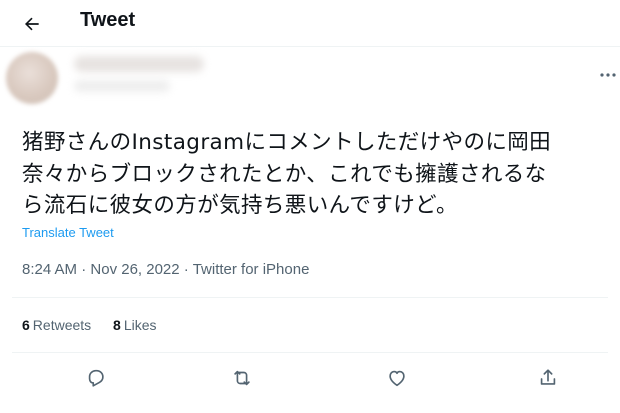  What do you see at coordinates (122, 86) in the screenshot?
I see `username-redacted` at bounding box center [122, 86].